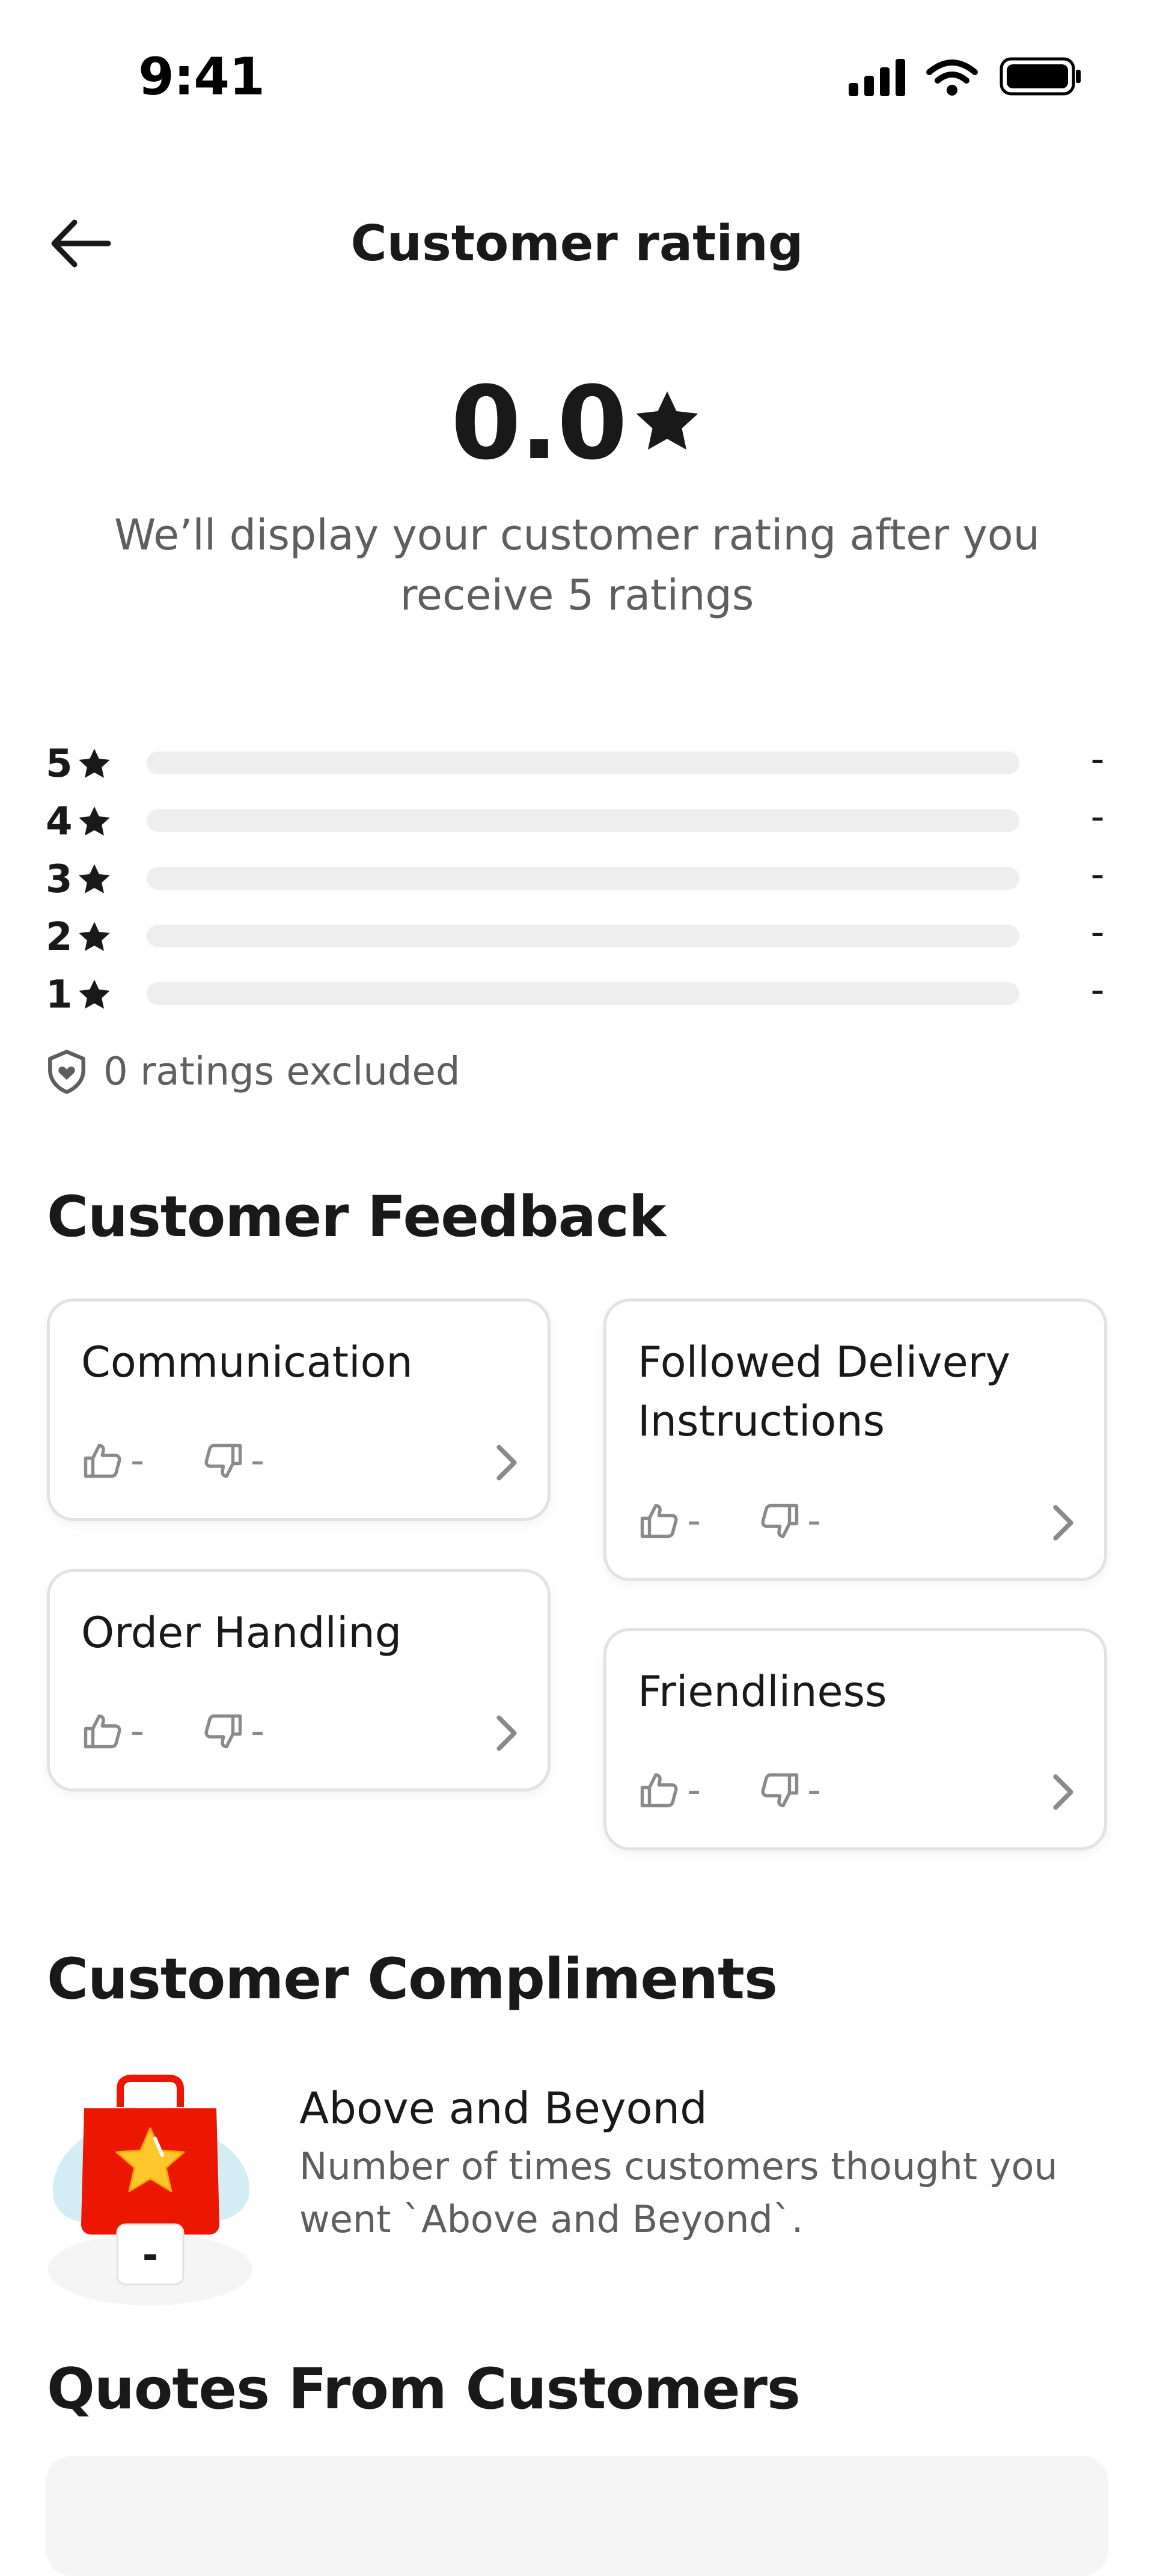 Image resolution: width=1154 pixels, height=2576 pixels. What do you see at coordinates (242, 1632) in the screenshot?
I see `feedback-card-title: Order Handling` at bounding box center [242, 1632].